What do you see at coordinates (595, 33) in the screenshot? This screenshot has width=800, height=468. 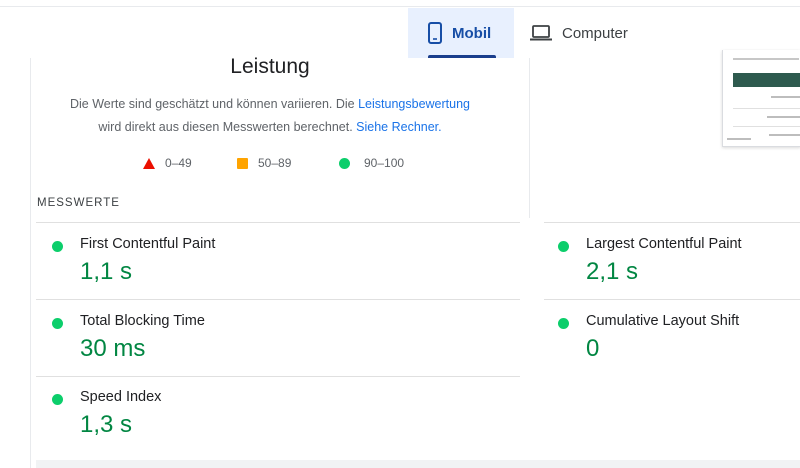 I see `tab-computer-label: Computer` at bounding box center [595, 33].